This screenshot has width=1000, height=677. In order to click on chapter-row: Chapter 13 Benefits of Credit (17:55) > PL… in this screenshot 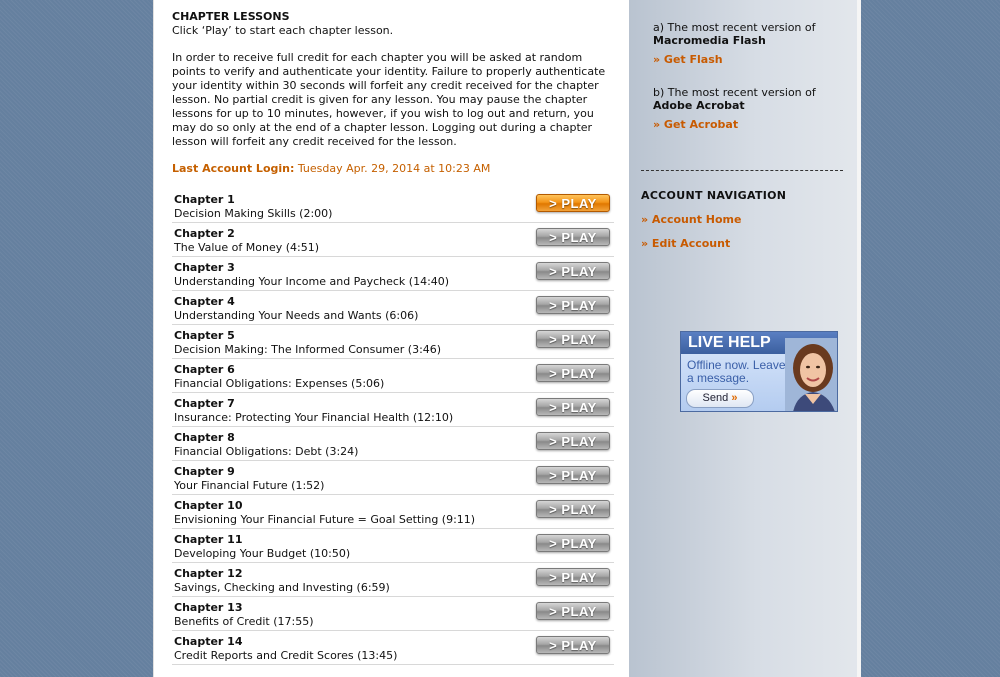, I will do `click(393, 614)`.